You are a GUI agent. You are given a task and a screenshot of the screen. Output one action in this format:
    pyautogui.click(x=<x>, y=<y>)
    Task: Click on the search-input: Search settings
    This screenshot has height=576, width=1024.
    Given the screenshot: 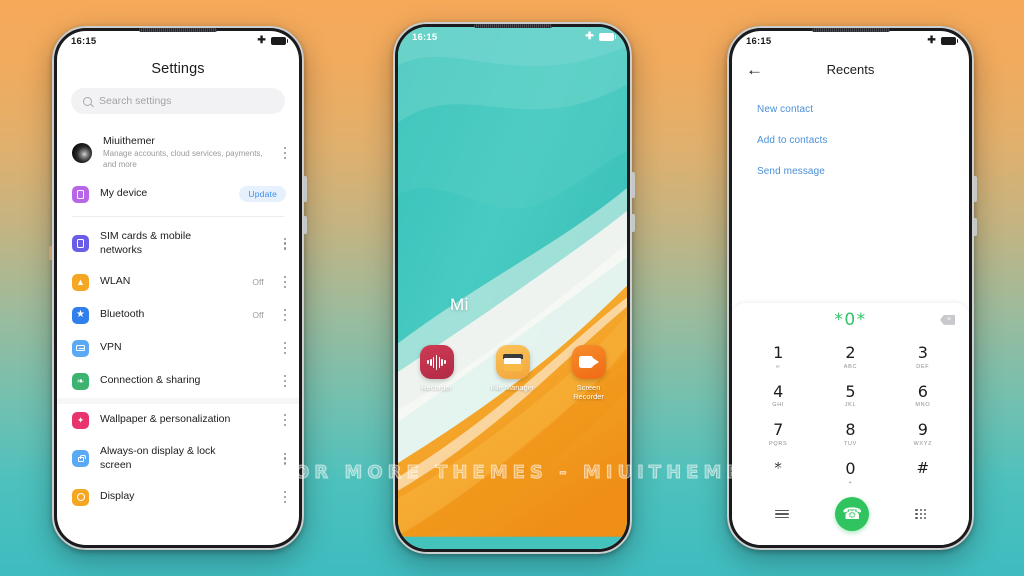 What is the action you would take?
    pyautogui.click(x=178, y=101)
    